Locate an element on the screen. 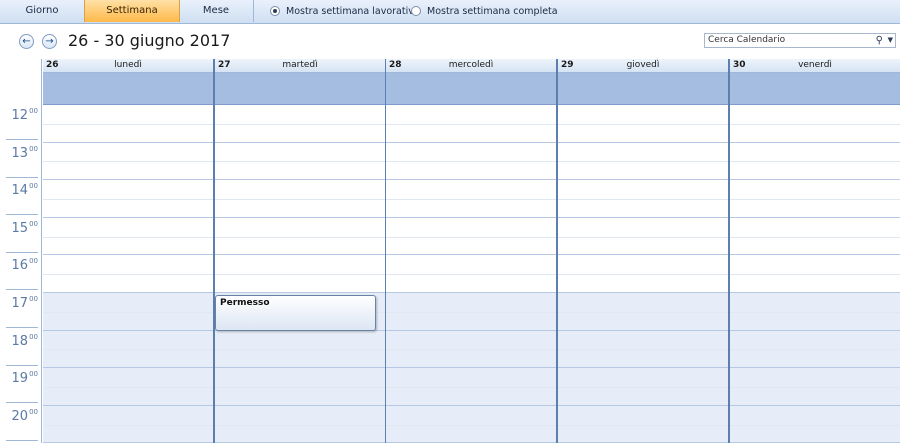 This screenshot has height=443, width=900. tab-week-view: Settimana is located at coordinates (132, 11).